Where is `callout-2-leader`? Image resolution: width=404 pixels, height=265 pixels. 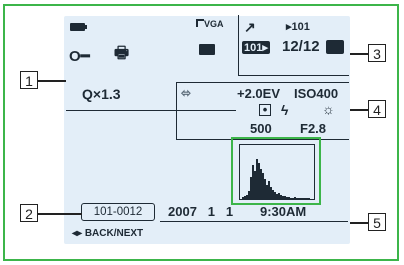
callout-2-leader is located at coordinates (60, 214).